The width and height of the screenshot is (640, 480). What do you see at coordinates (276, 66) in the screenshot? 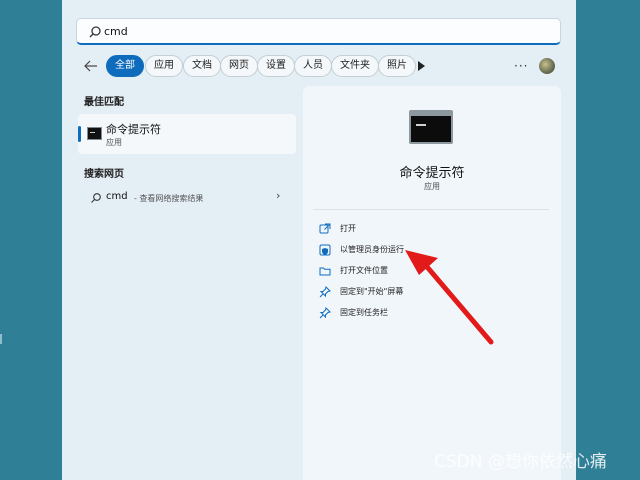
I see `filter-settings-tab: 设置` at bounding box center [276, 66].